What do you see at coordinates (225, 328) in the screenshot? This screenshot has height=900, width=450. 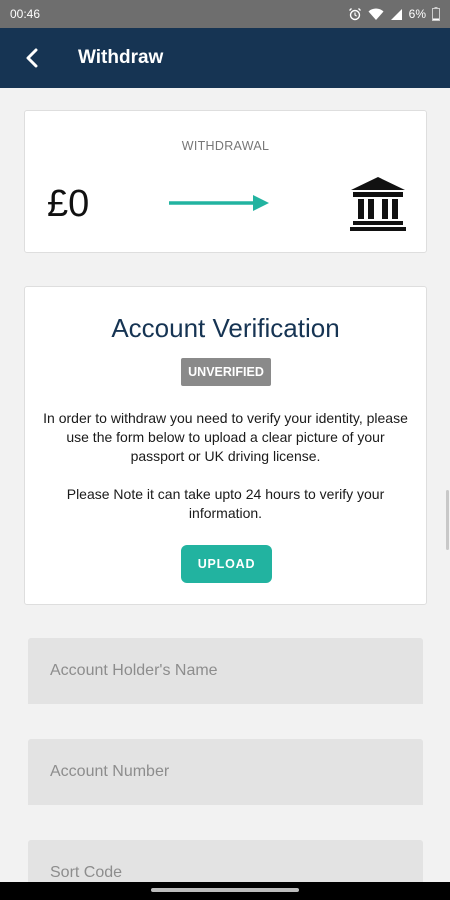 I see `verification-title: Account Verification` at bounding box center [225, 328].